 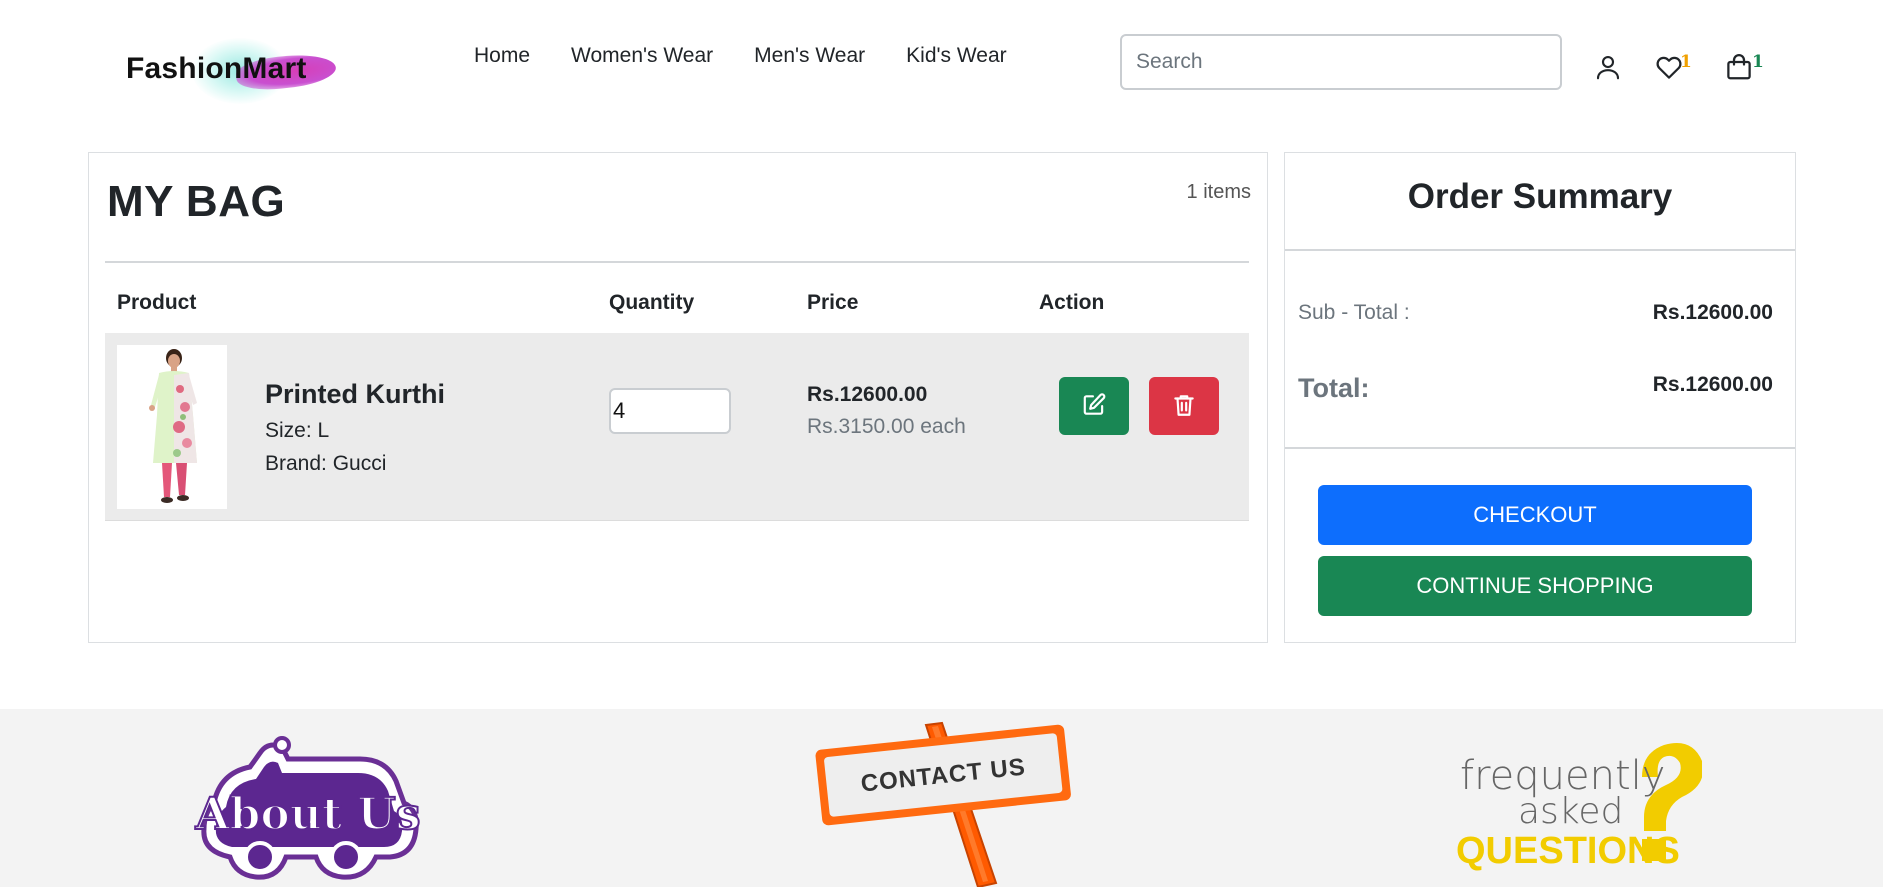 I want to click on product-size: Size: L, so click(x=297, y=430).